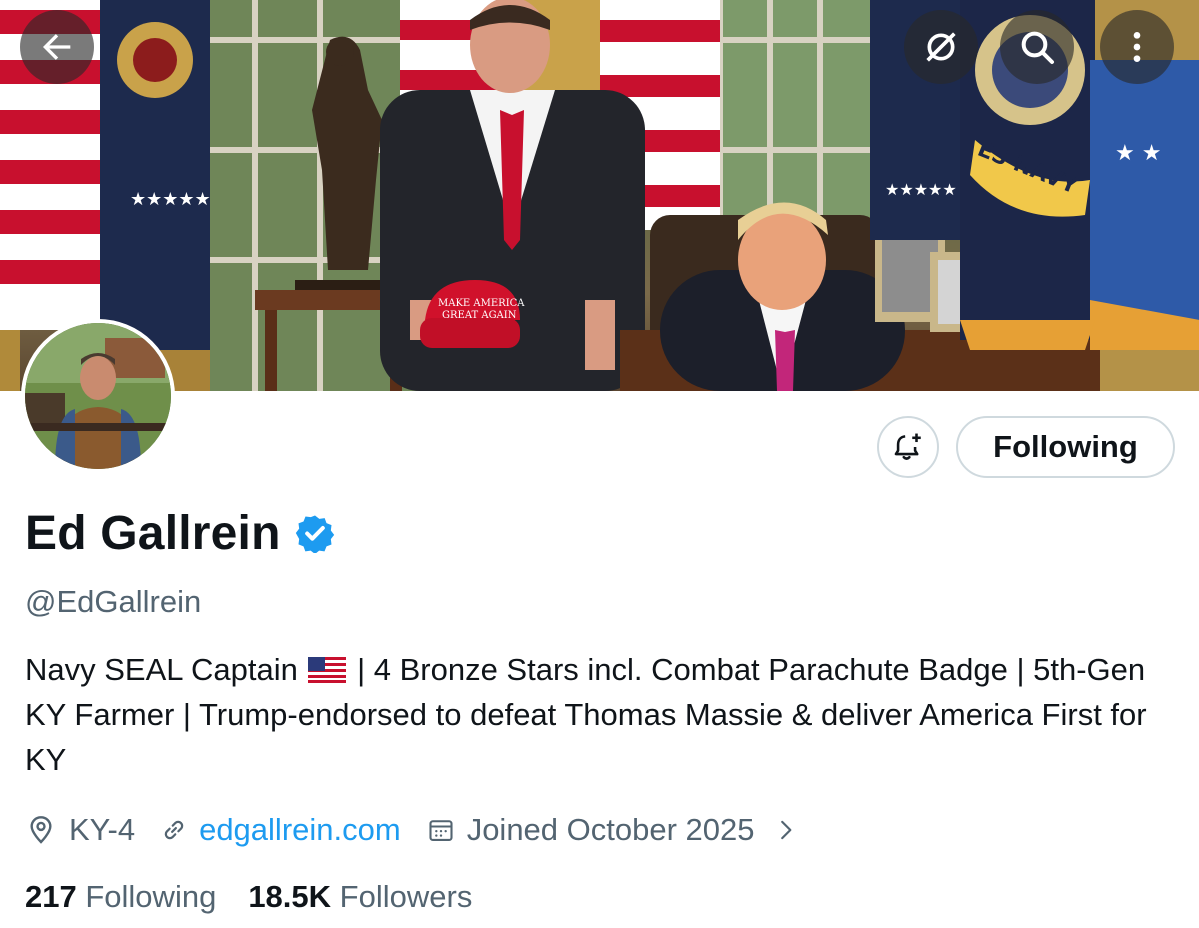  I want to click on following-label: Following, so click(151, 896).